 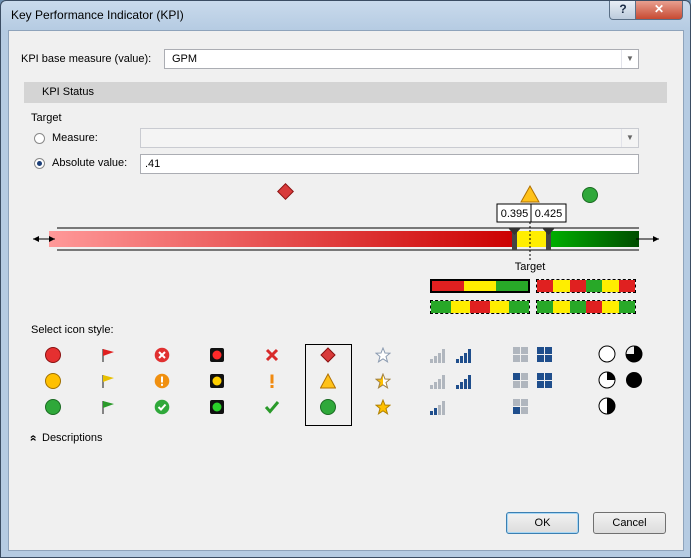 I want to click on pie-circles-icon, so click(x=622, y=380).